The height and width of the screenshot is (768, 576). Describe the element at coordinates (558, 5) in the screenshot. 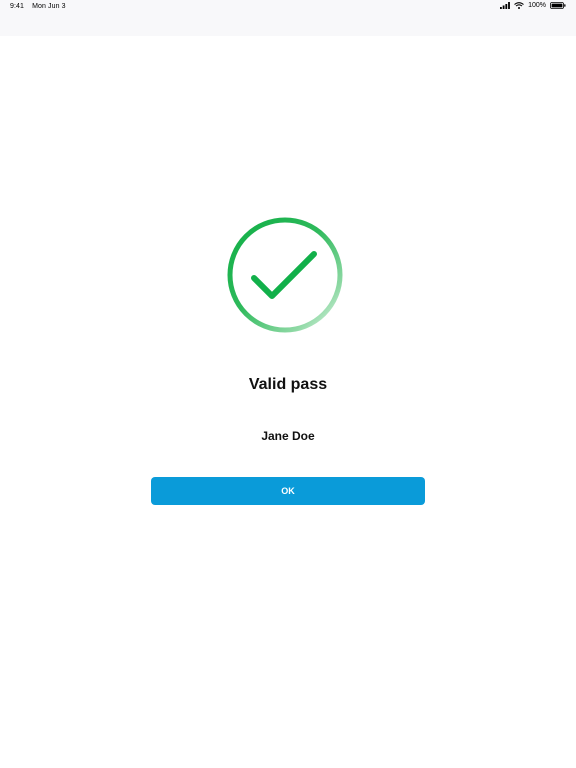

I see `battery-icon` at that location.